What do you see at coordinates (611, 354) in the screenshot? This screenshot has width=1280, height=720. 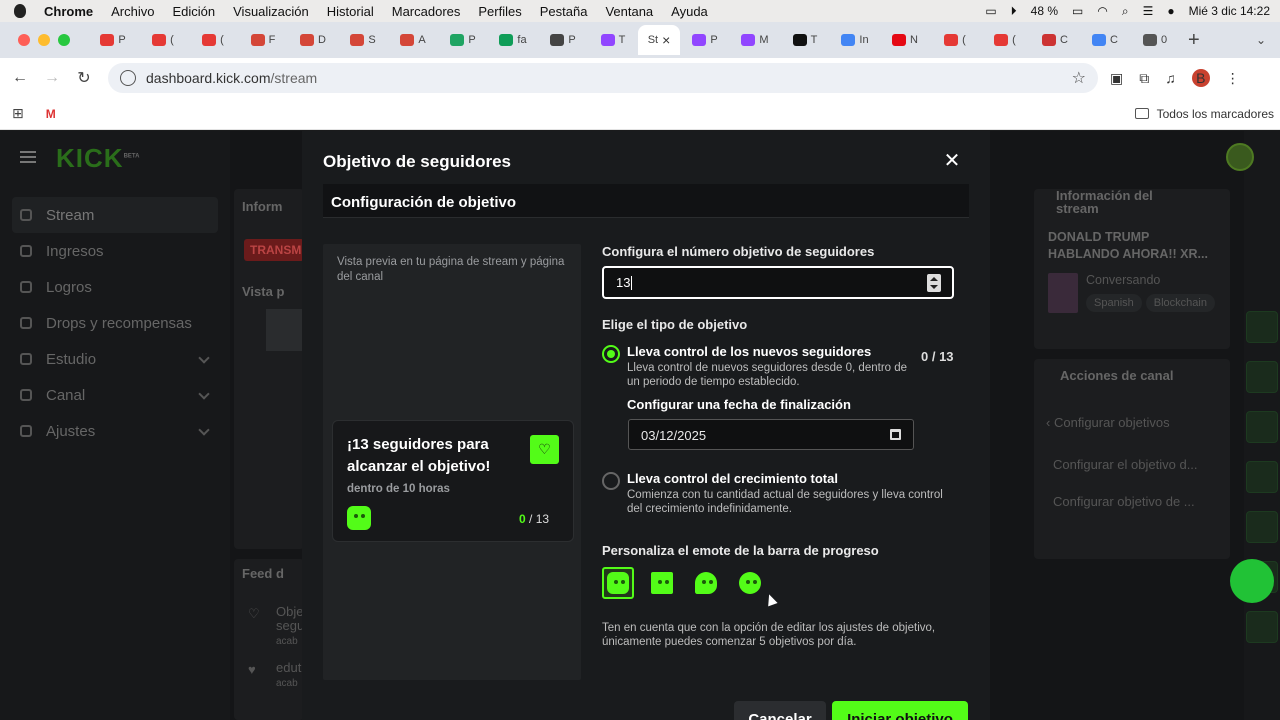 I see `radio-new-followers` at bounding box center [611, 354].